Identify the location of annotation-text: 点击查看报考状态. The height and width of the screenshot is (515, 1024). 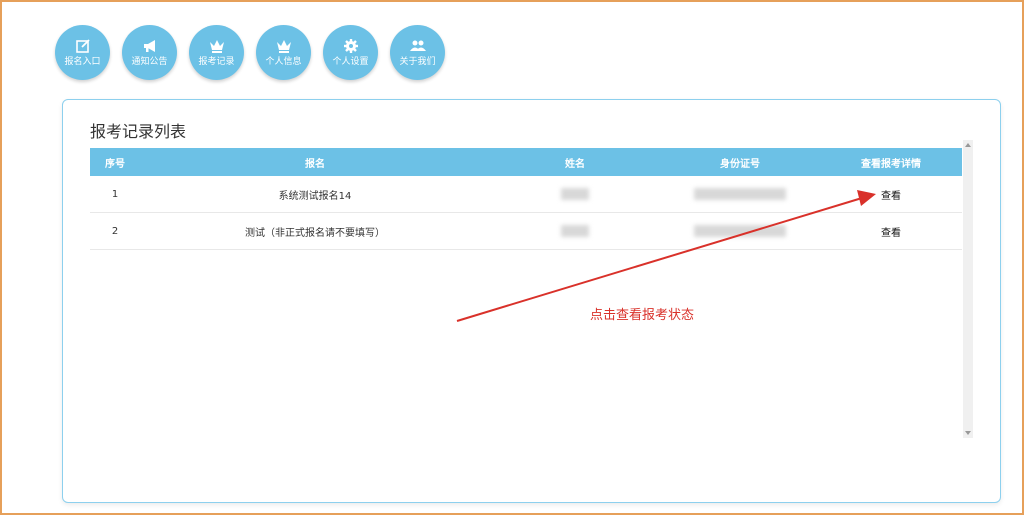
(642, 315).